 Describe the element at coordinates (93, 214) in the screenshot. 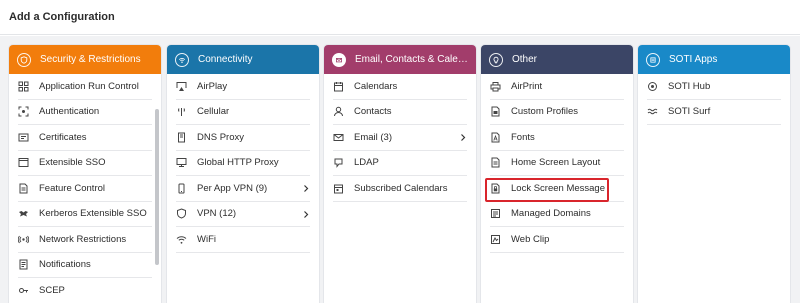

I see `config-item-label: Kerberos Extensible SSO` at that location.